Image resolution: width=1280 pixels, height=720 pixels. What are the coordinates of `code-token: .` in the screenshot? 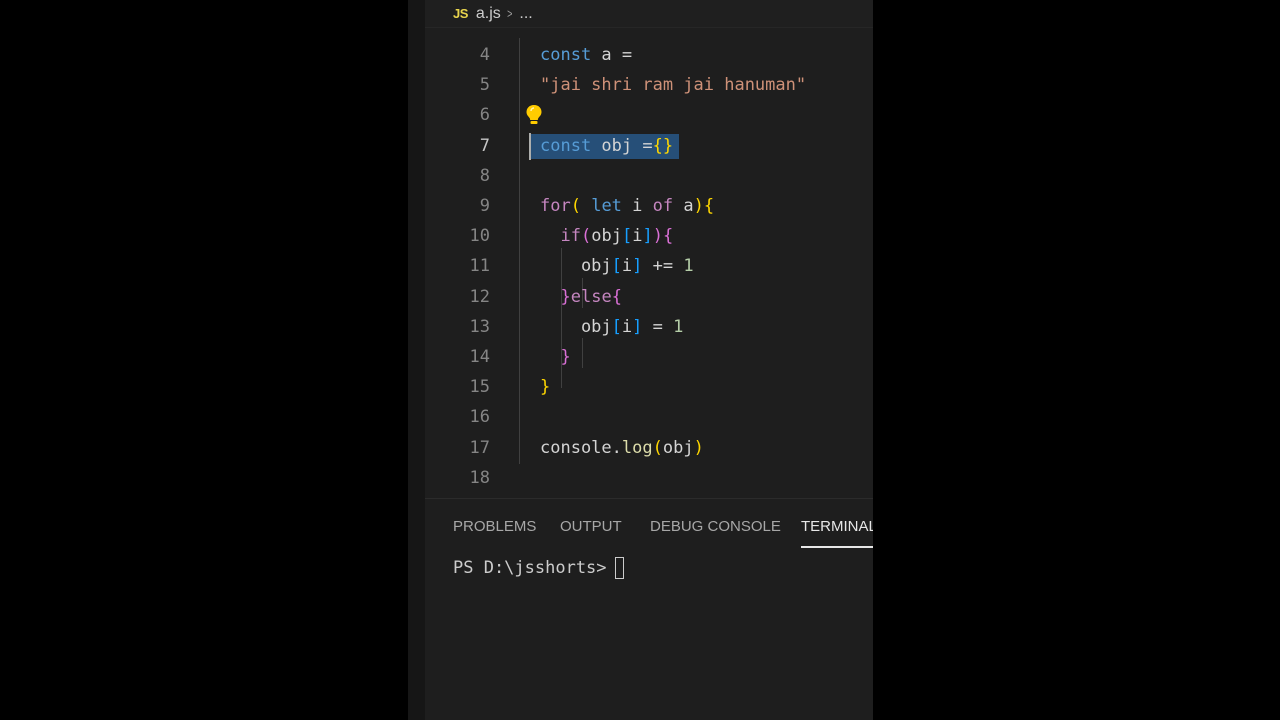 It's located at (616, 447).